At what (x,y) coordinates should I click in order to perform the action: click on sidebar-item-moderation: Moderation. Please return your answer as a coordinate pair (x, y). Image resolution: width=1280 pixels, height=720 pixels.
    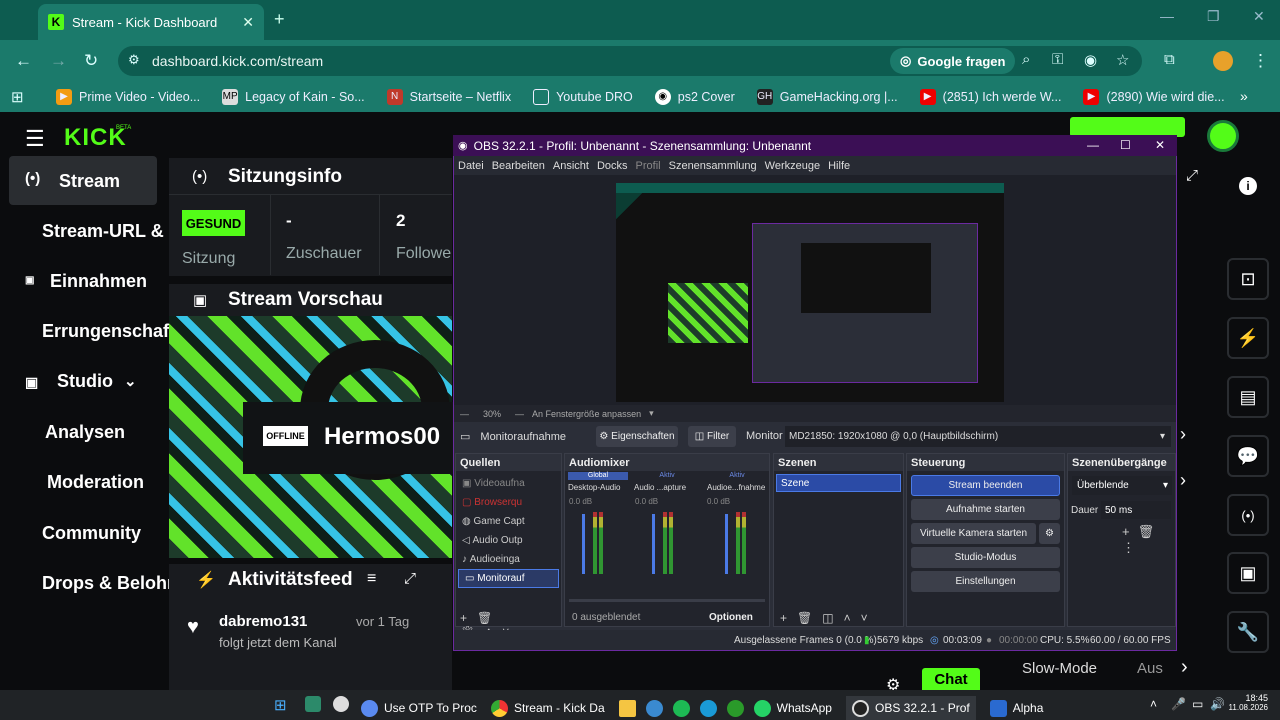
    Looking at the image, I should click on (95, 482).